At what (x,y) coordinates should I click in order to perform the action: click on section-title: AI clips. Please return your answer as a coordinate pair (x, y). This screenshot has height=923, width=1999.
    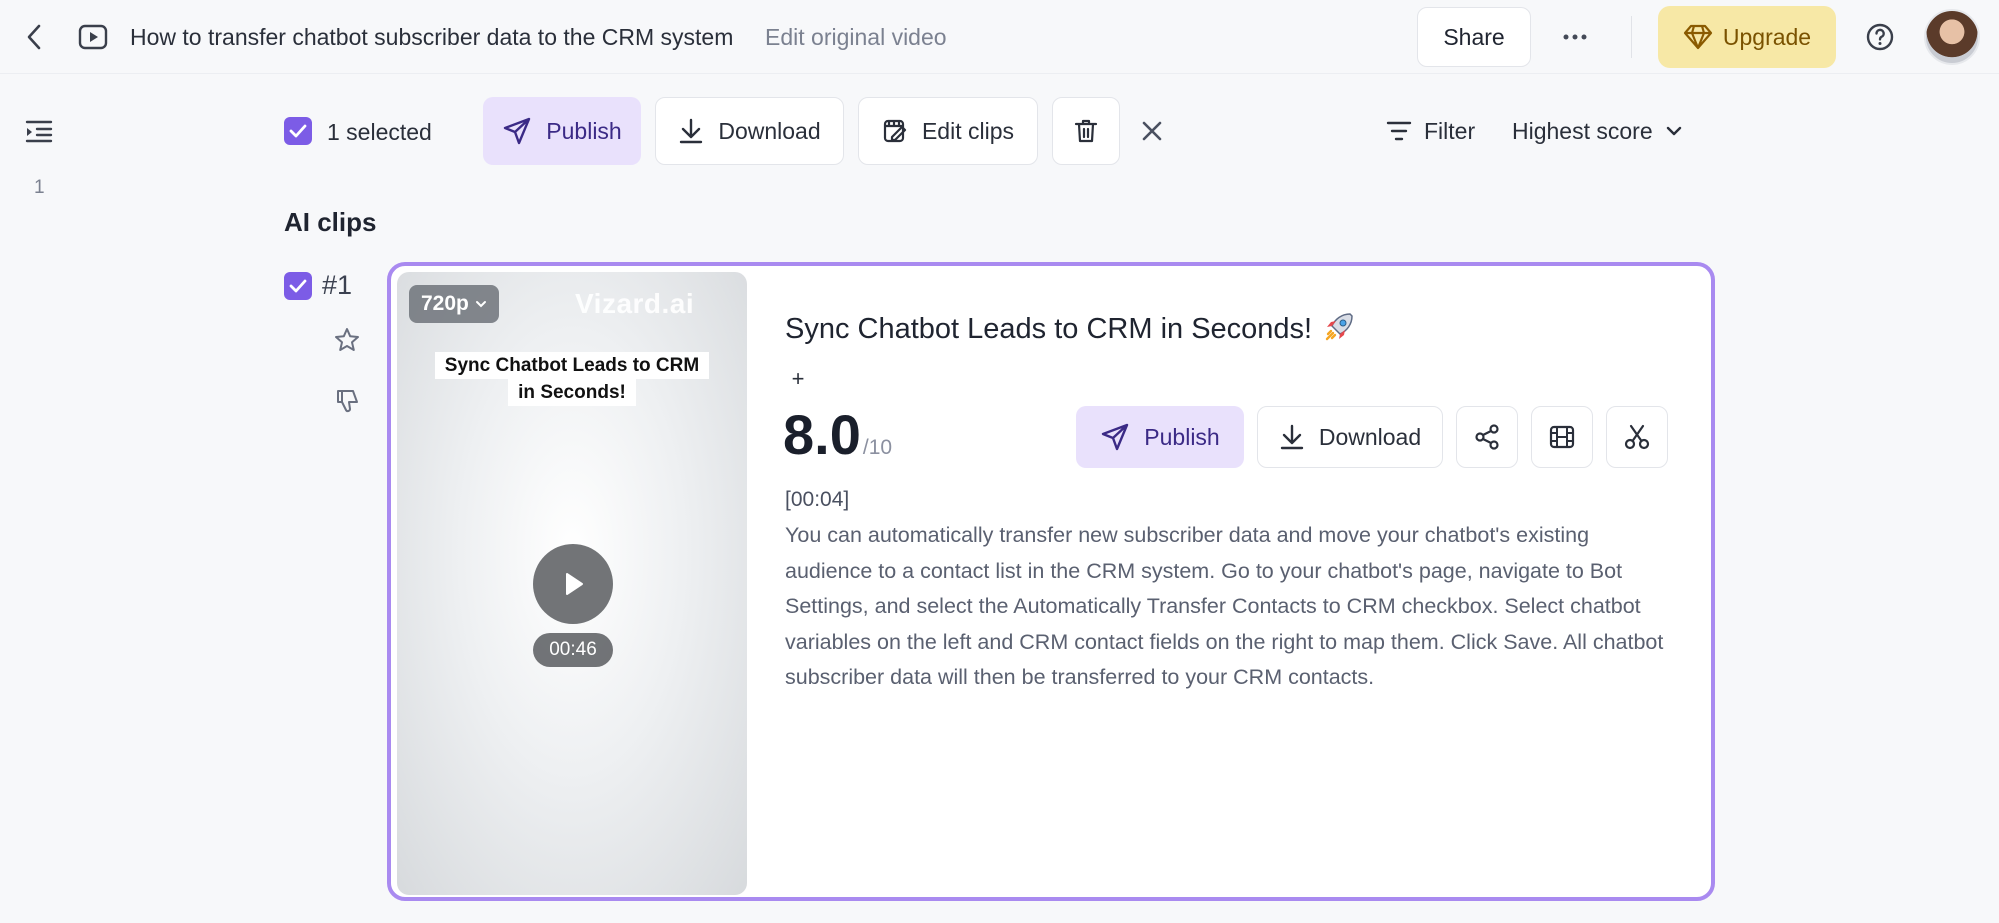
    Looking at the image, I should click on (330, 222).